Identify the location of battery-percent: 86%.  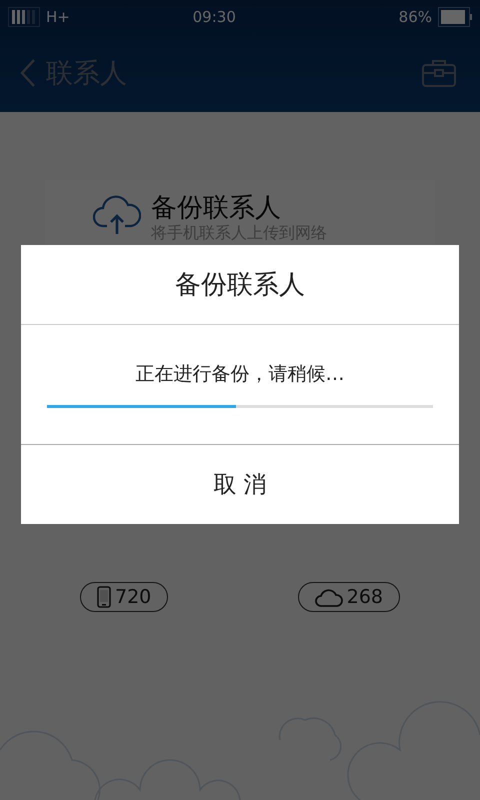
(415, 17).